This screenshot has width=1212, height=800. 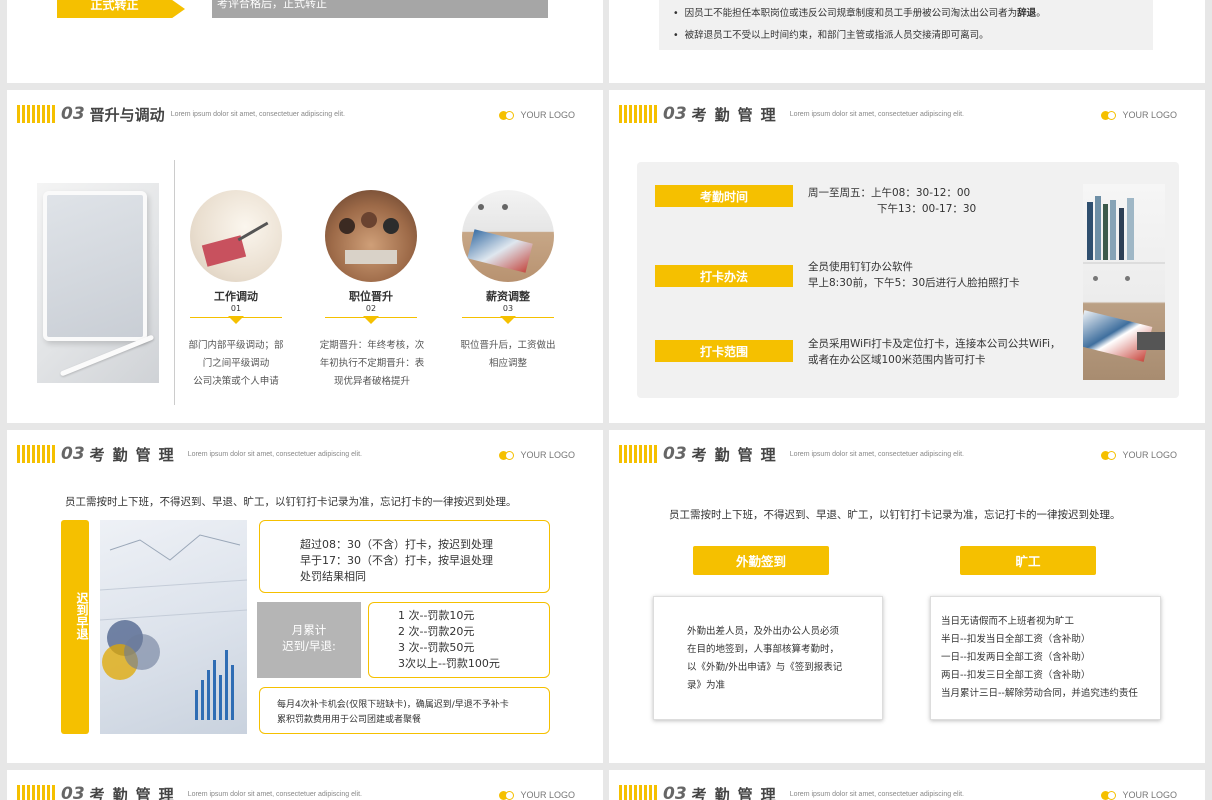 I want to click on absenteeism-label: 旷工, so click(x=1028, y=560).